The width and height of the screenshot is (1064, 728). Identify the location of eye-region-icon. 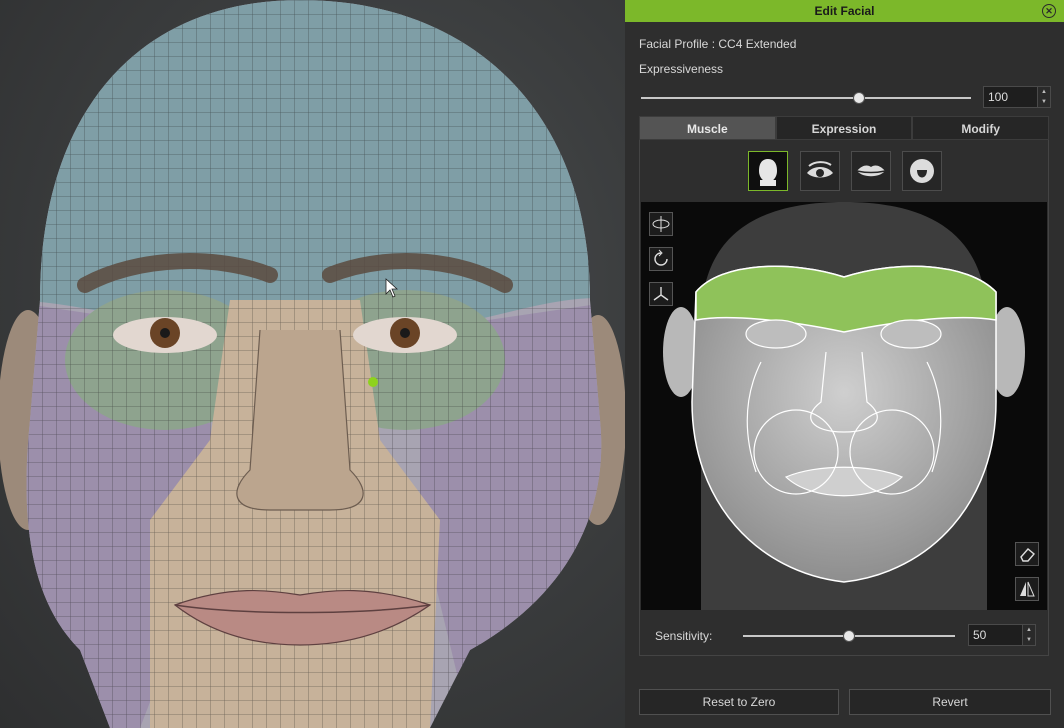
(820, 169).